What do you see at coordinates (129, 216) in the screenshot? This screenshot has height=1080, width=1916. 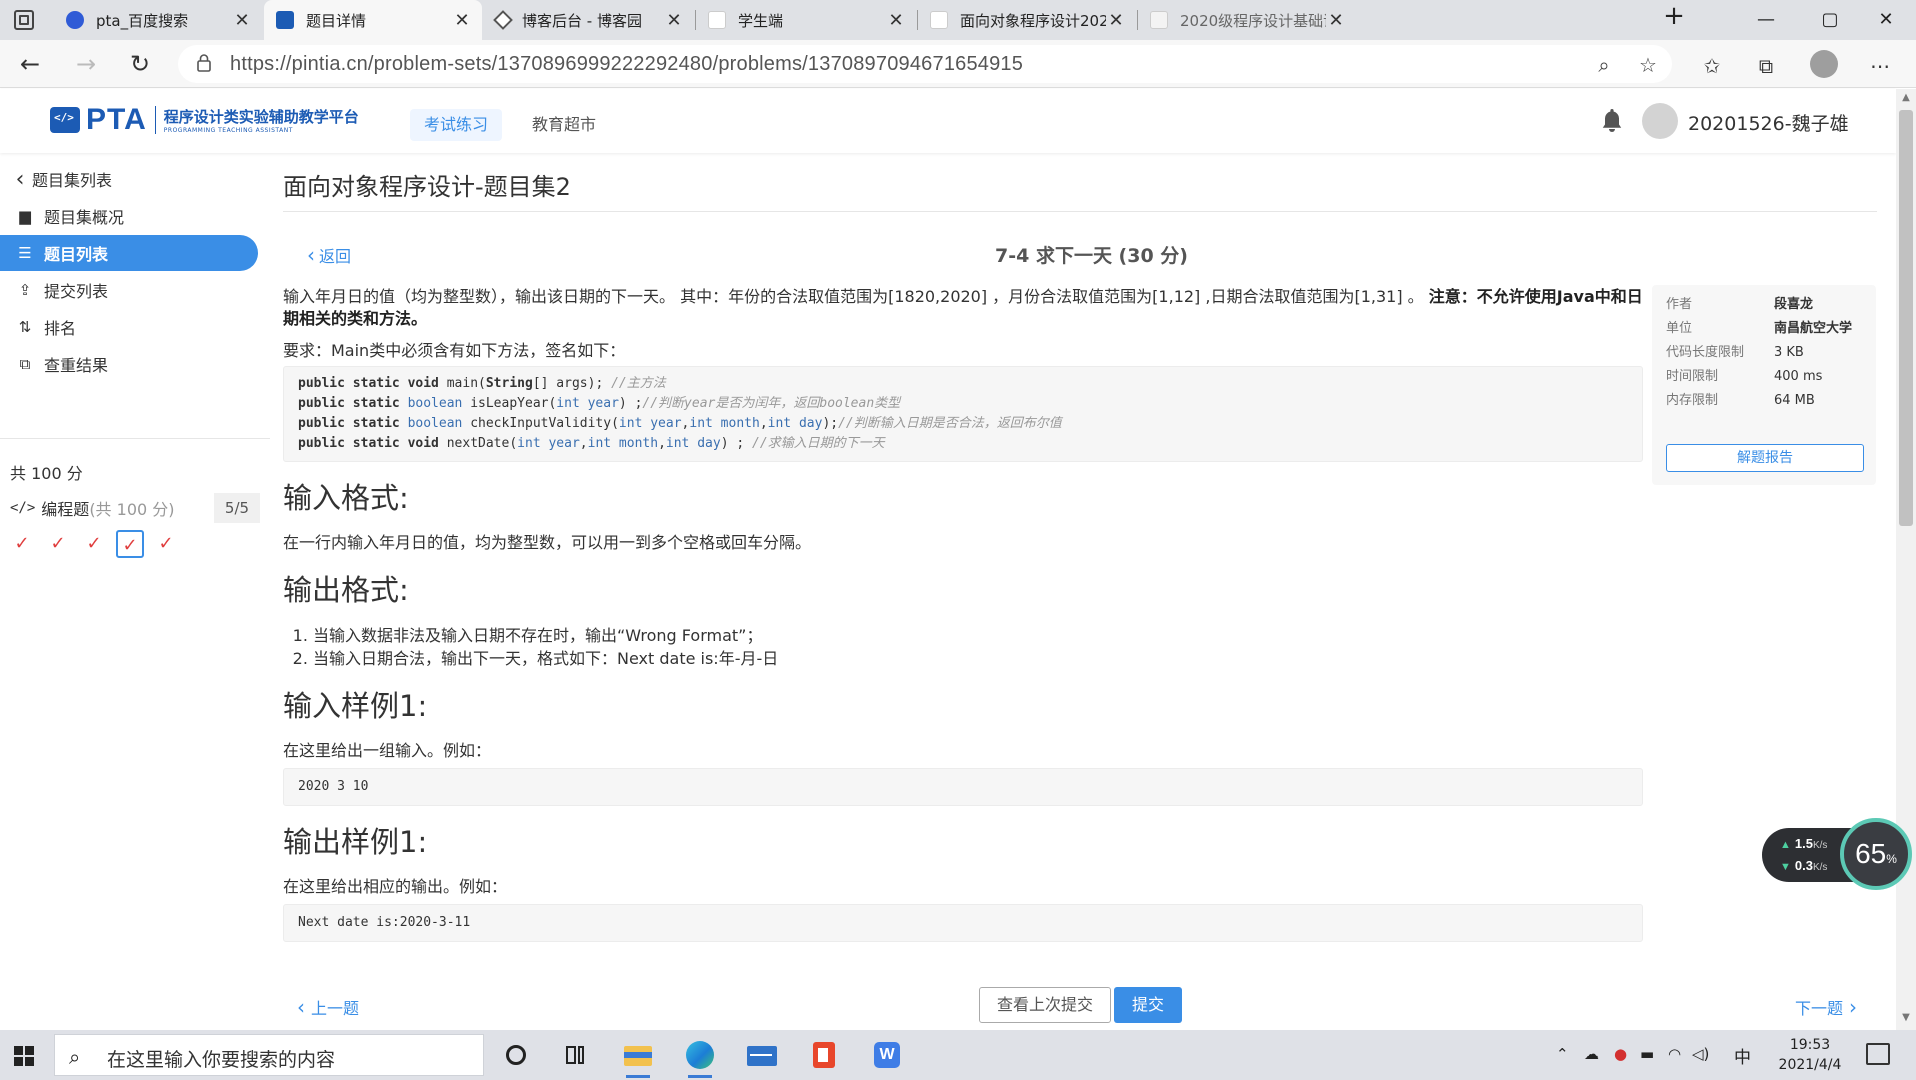 I see `sidebar-item-overview: ▆ 题目集概况` at bounding box center [129, 216].